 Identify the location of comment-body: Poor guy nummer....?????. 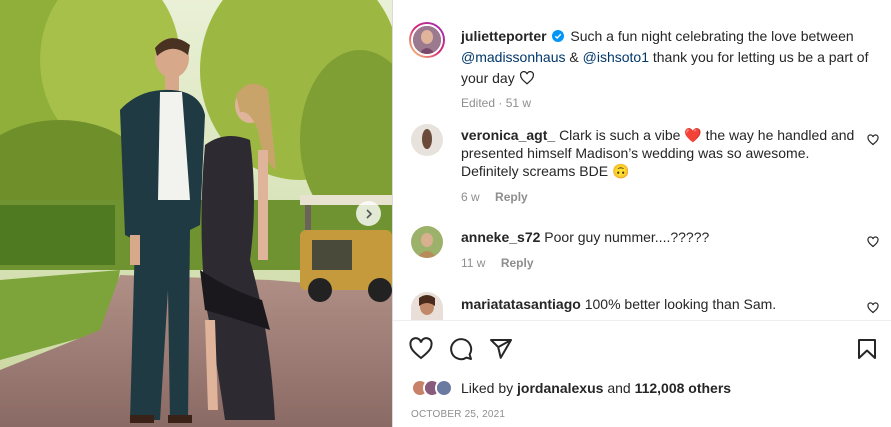
(627, 237).